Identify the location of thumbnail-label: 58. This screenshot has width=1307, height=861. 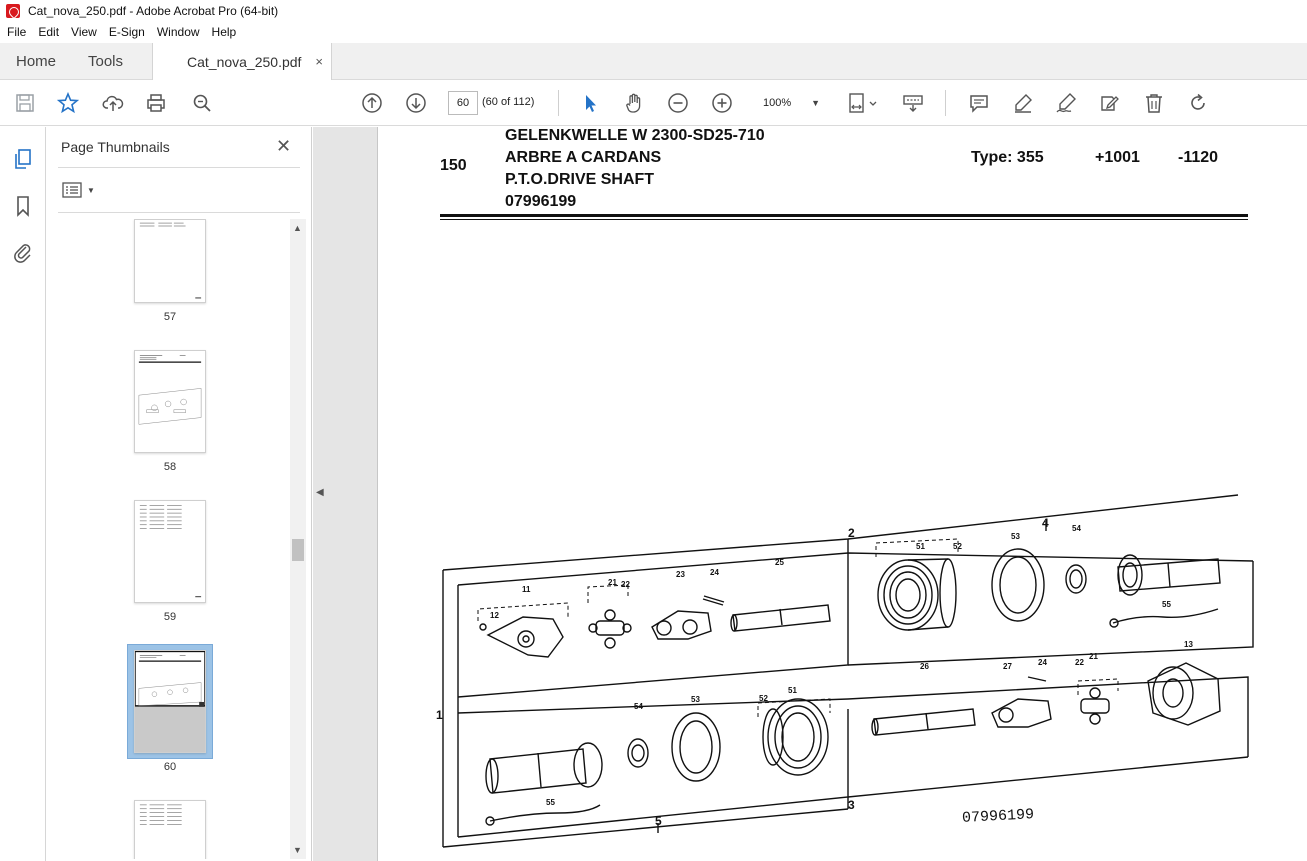
(170, 467).